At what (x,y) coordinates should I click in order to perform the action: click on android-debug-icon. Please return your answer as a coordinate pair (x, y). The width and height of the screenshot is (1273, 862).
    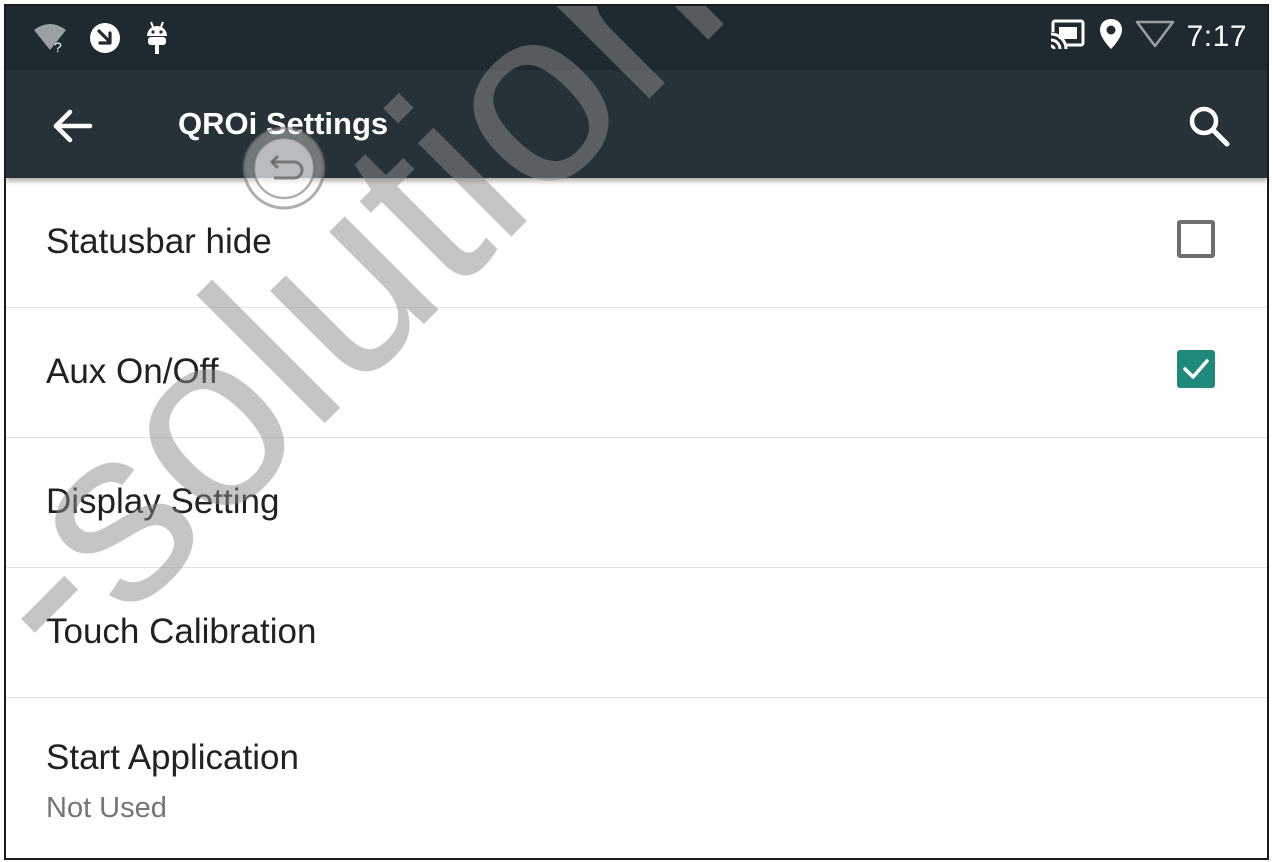
    Looking at the image, I should click on (157, 40).